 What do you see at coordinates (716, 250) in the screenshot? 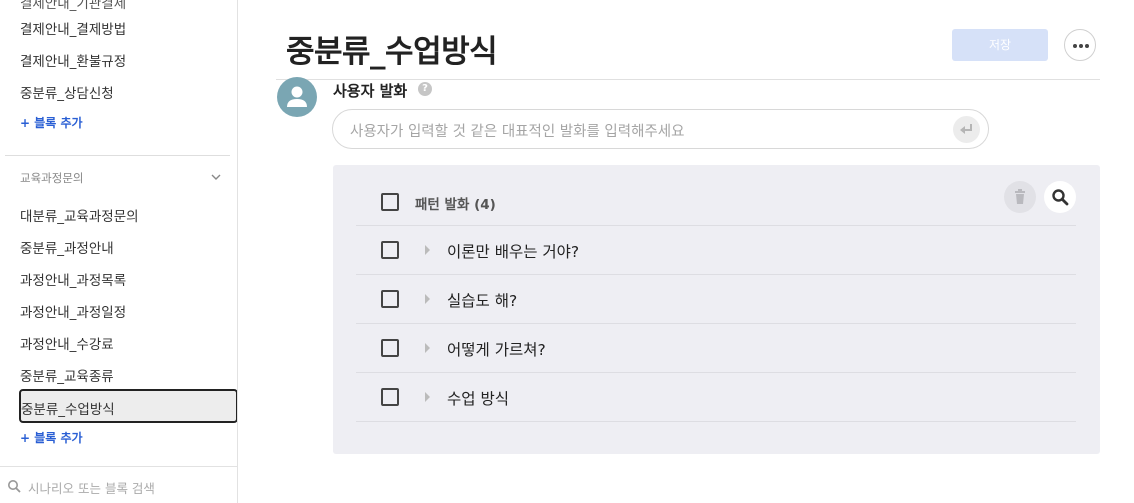
I see `list-item: 이론만 배우는 거야?` at bounding box center [716, 250].